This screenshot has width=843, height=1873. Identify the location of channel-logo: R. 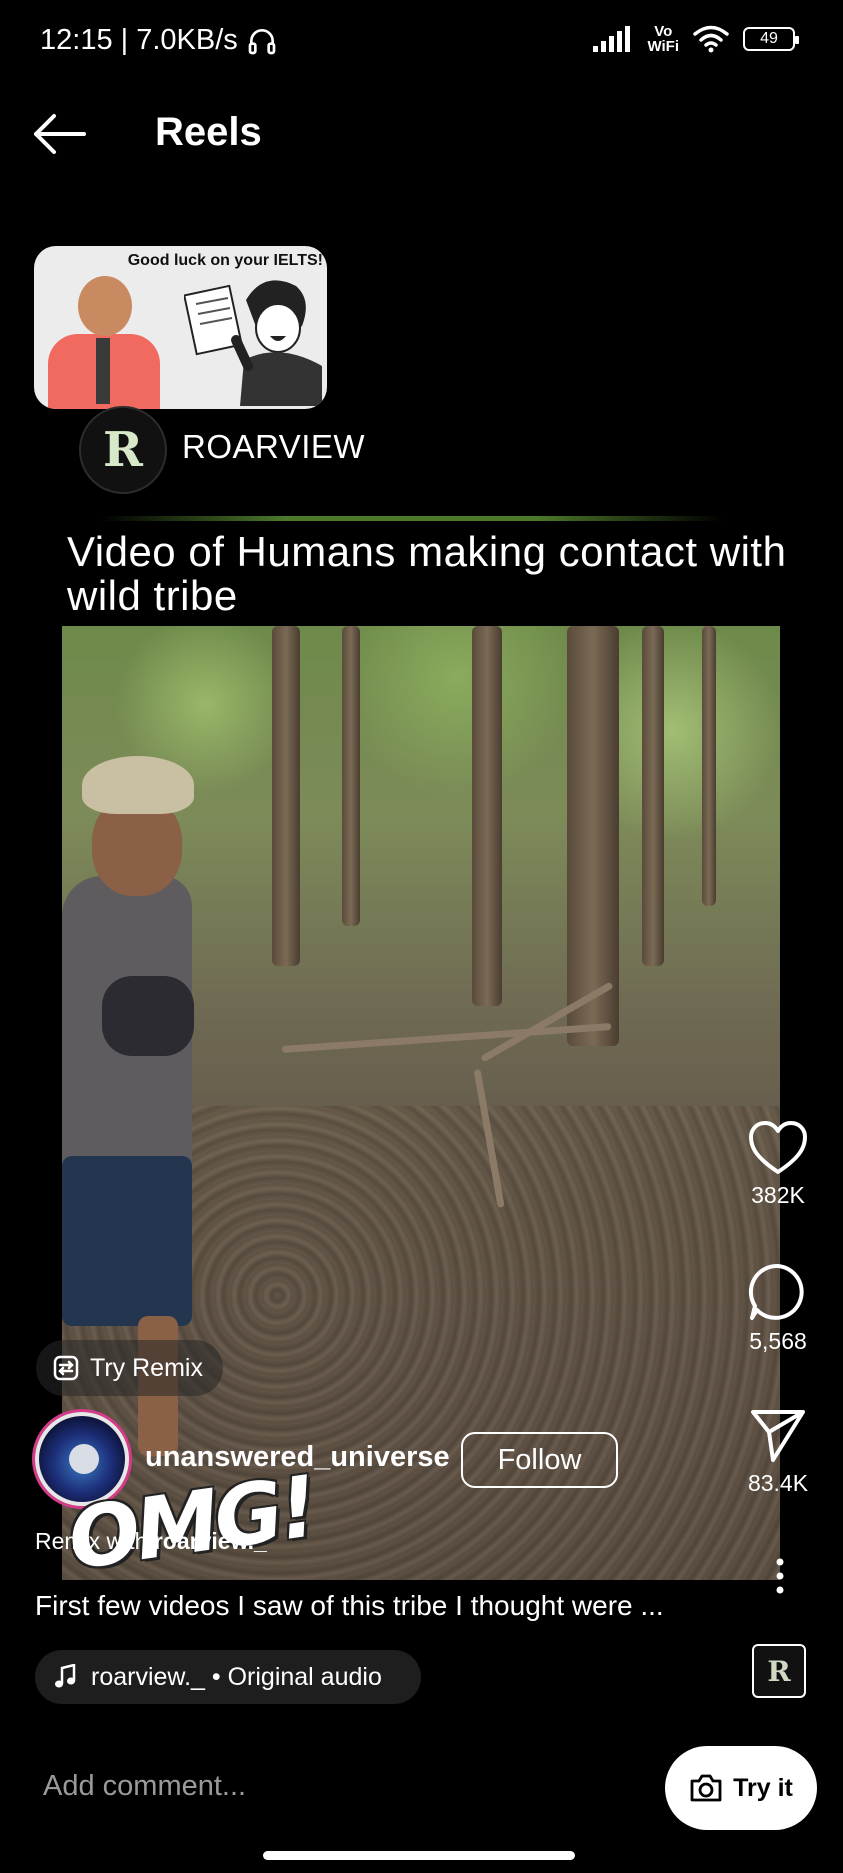
(123, 450).